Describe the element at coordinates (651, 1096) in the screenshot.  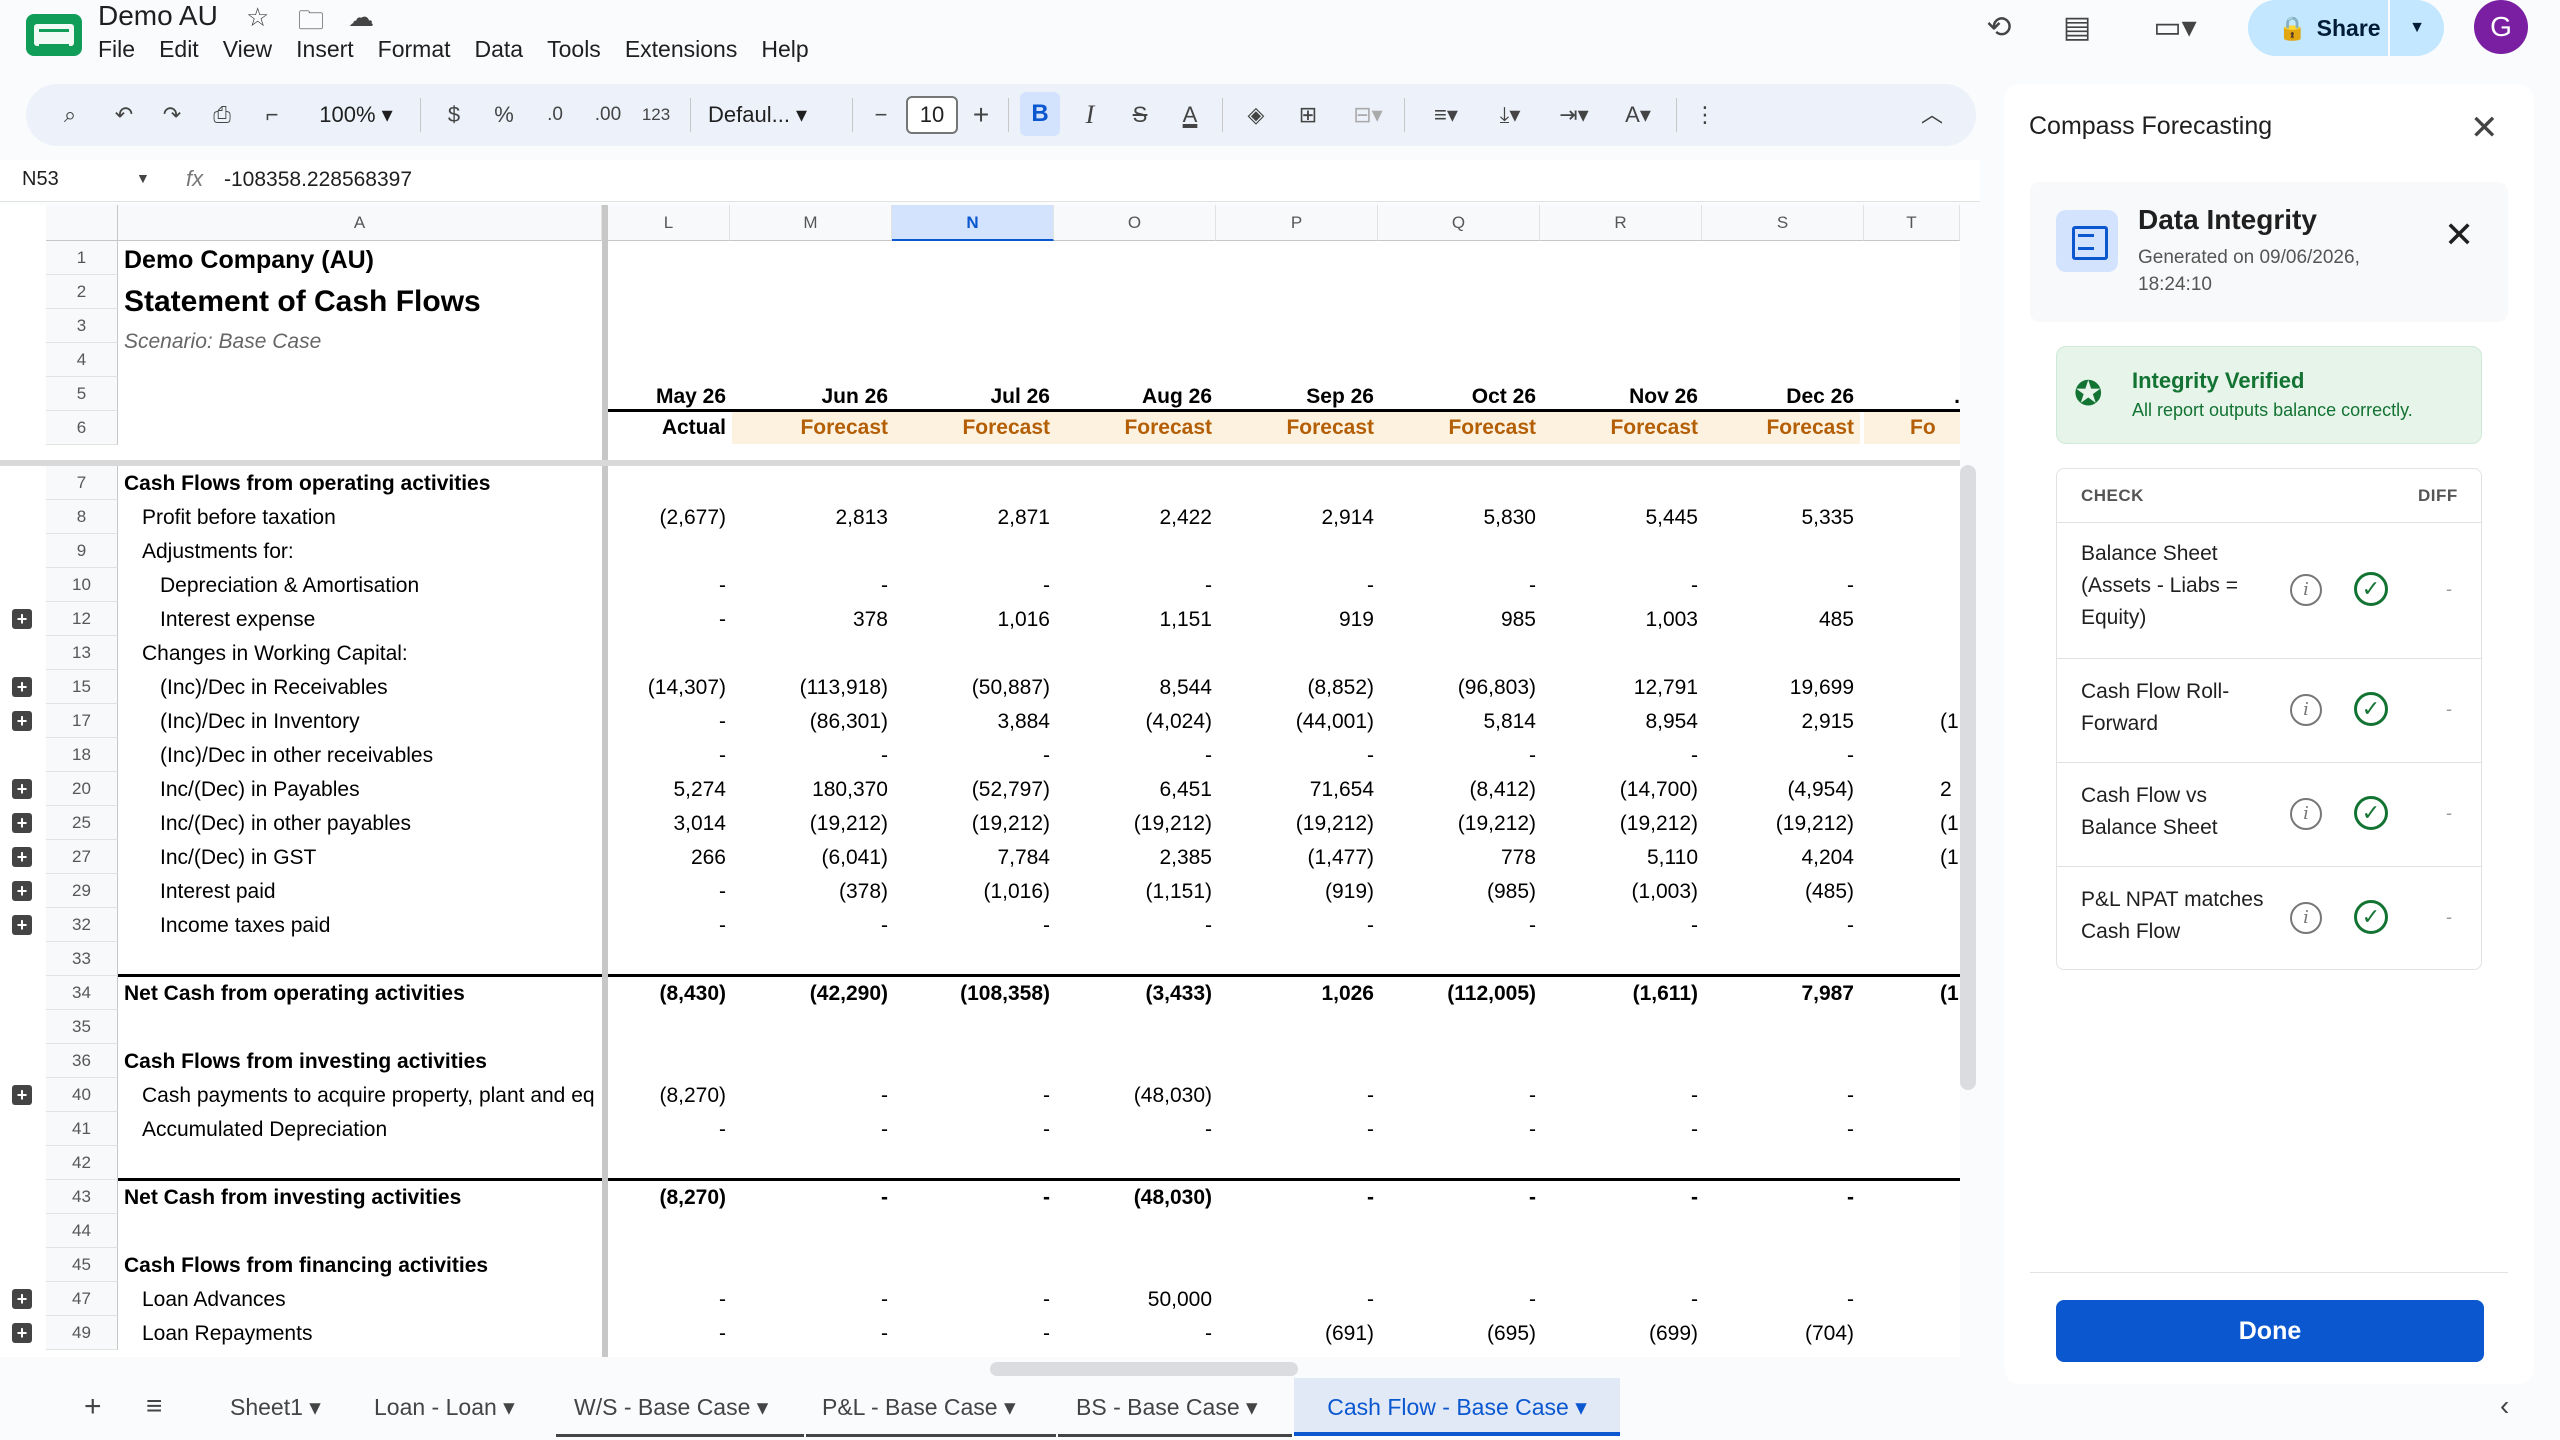
I see `table-cell: (8,270)` at that location.